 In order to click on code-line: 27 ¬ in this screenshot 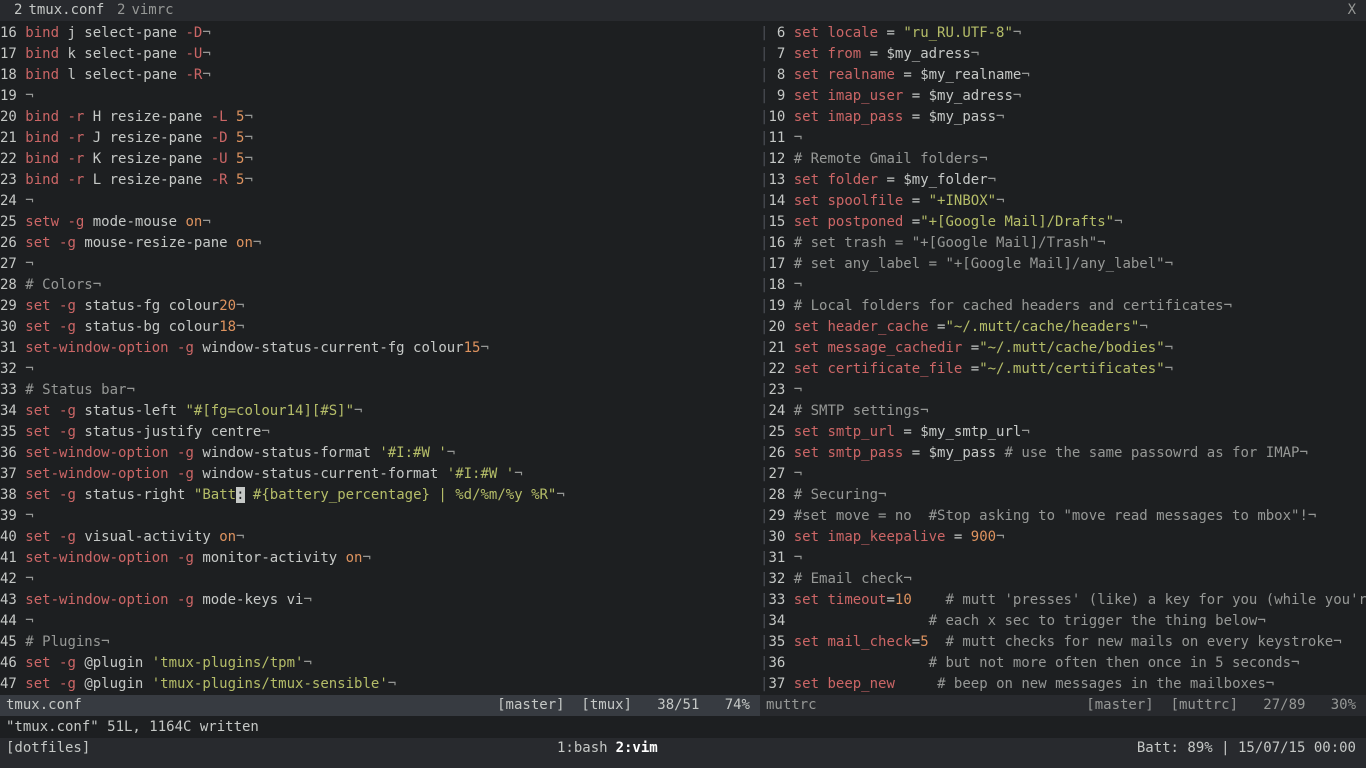, I will do `click(380, 264)`.